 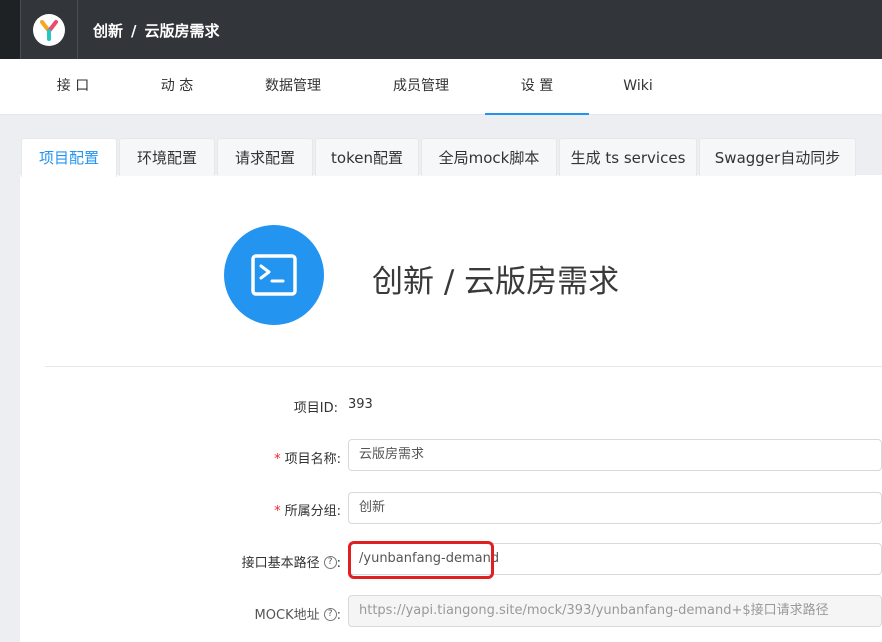 What do you see at coordinates (489, 157) in the screenshot?
I see `tab-global-mock-script: 全局mock脚本` at bounding box center [489, 157].